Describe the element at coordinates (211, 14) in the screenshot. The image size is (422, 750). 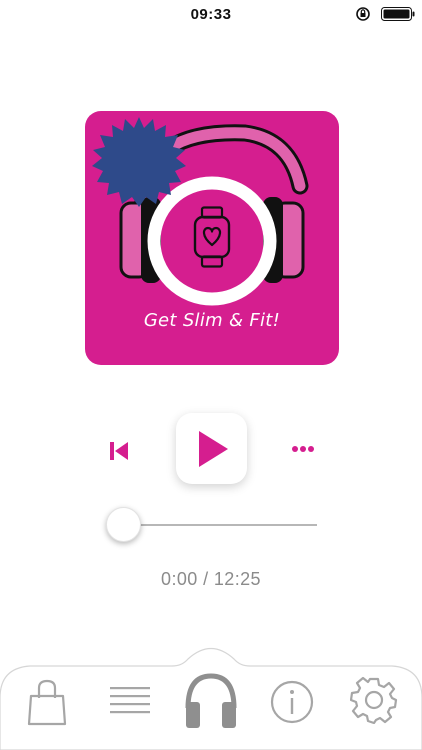
I see `status-bar: 09:33` at that location.